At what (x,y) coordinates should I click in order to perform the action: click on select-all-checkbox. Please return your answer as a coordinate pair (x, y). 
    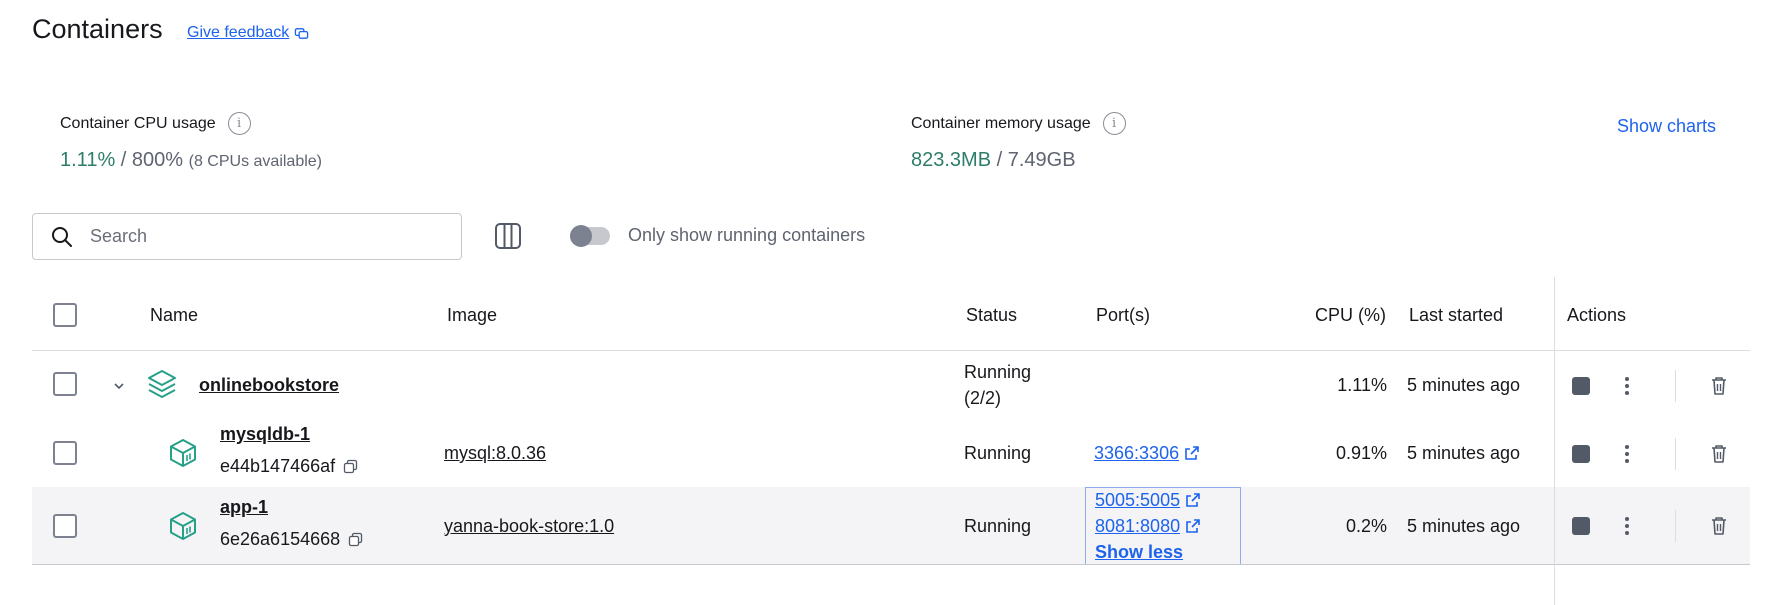
    Looking at the image, I should click on (65, 315).